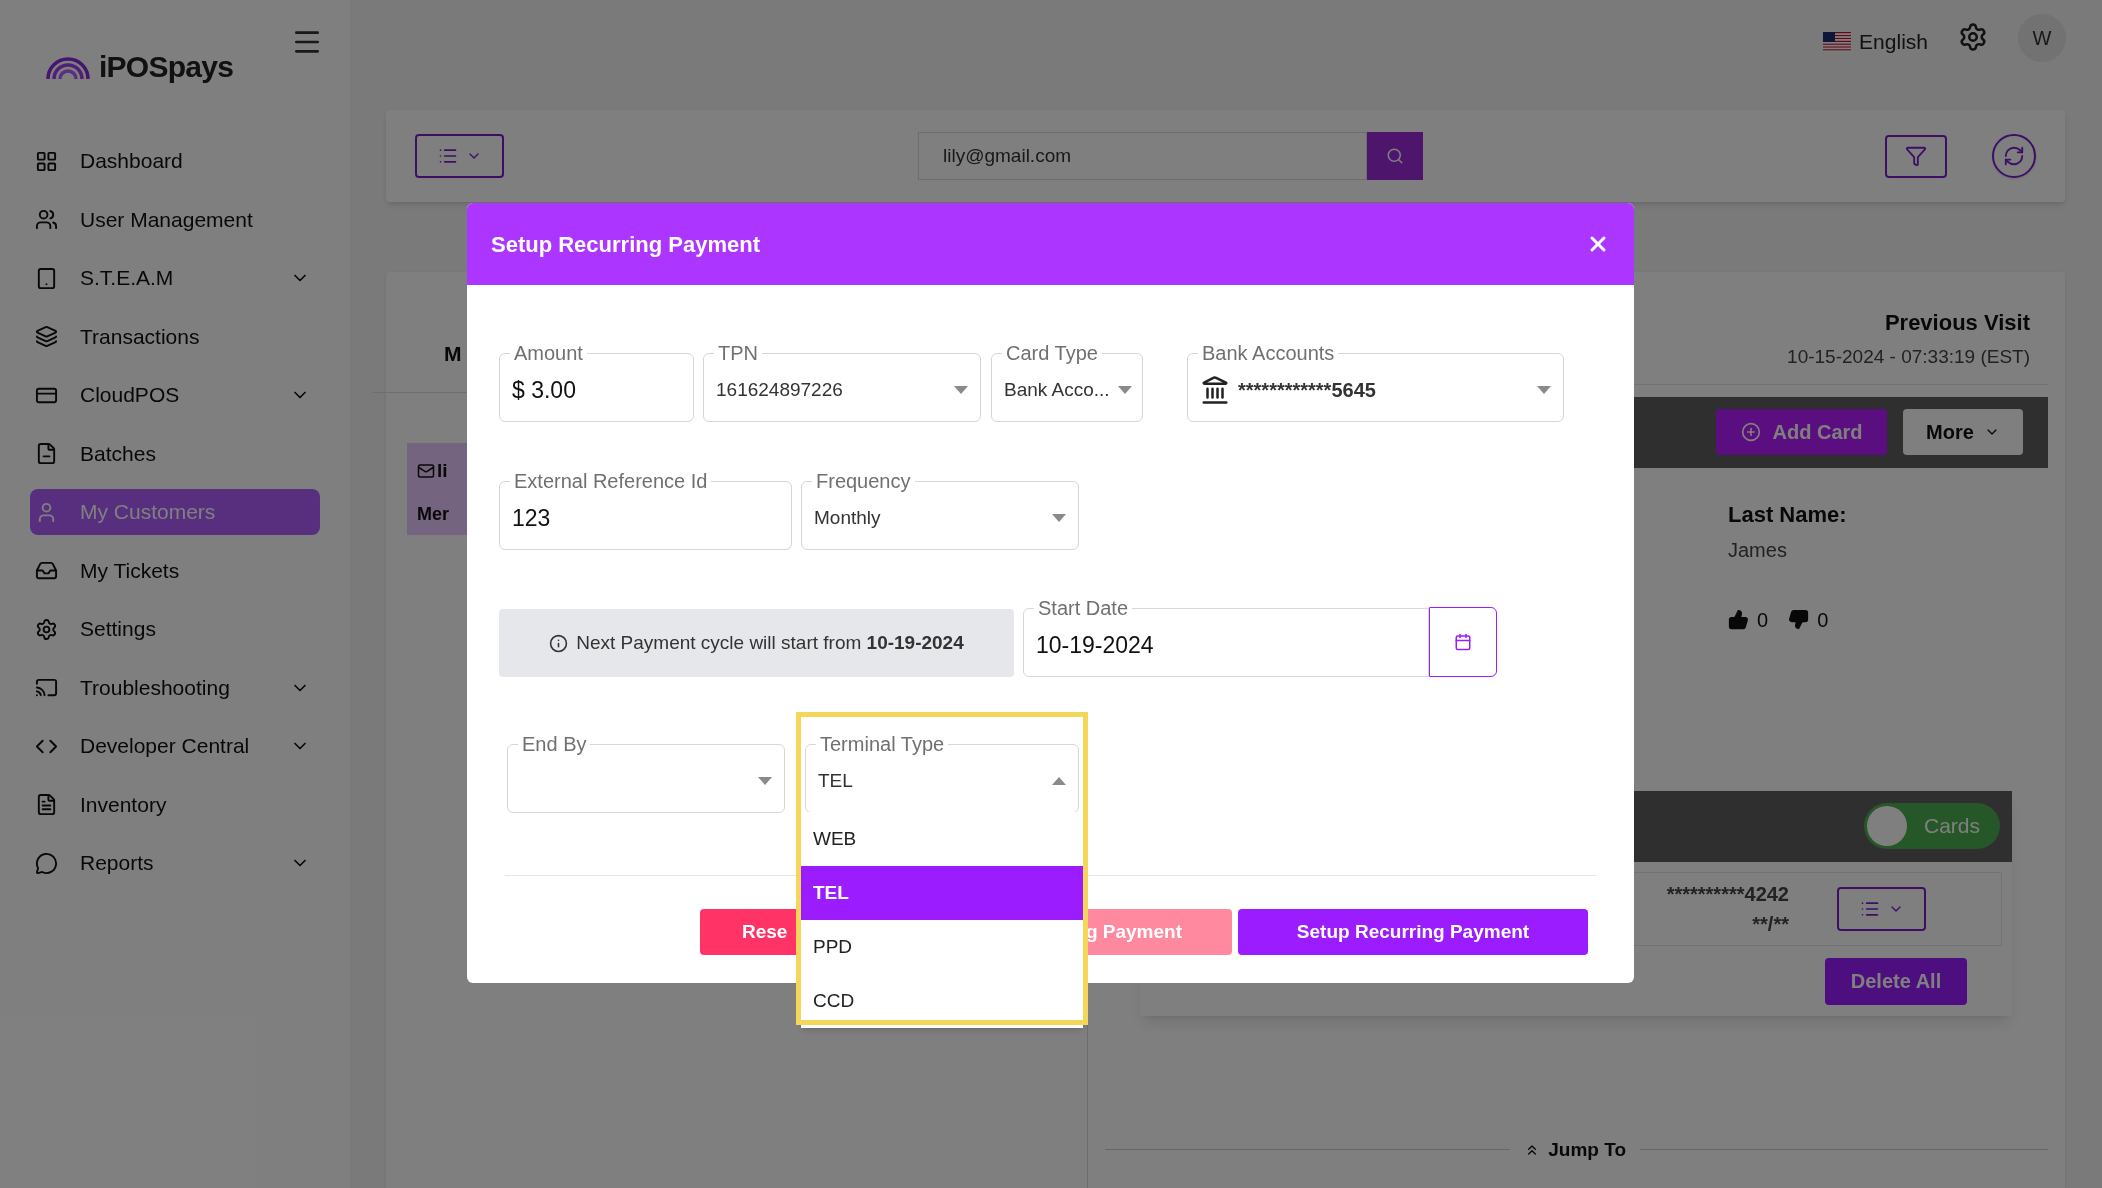  Describe the element at coordinates (46, 863) in the screenshot. I see `chat-bubble-icon` at that location.